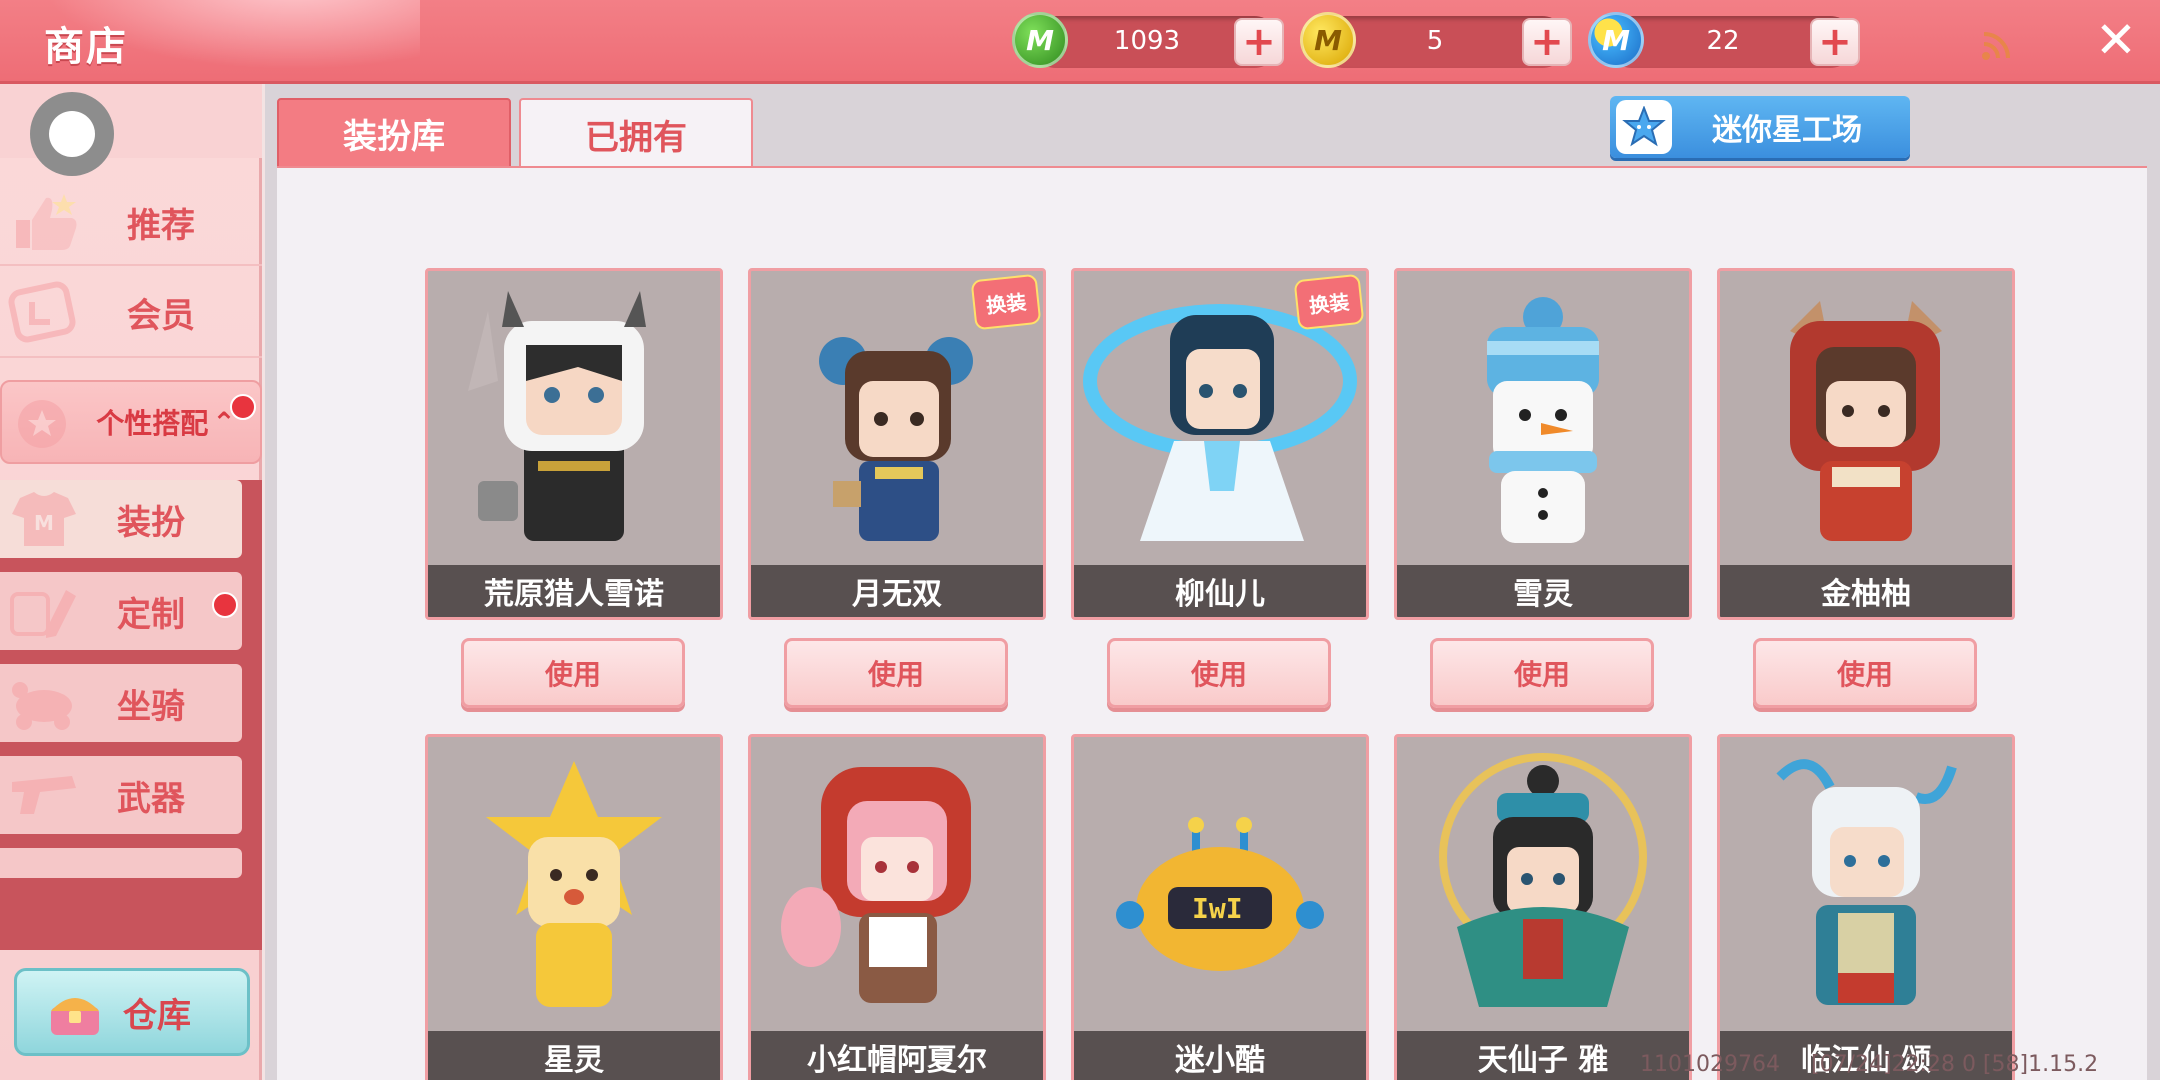  I want to click on mini-coin-icon: M, so click(1616, 40).